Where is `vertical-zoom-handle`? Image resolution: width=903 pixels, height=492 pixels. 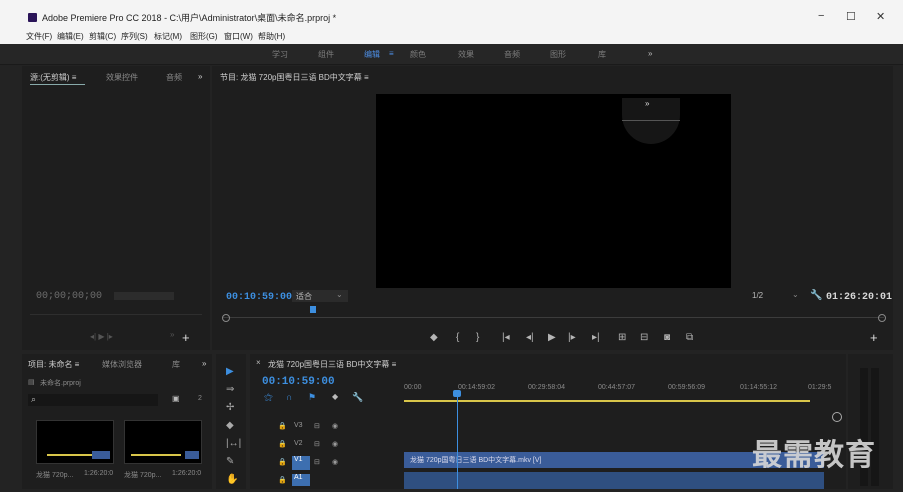
vertical-zoom-handle is located at coordinates (837, 417).